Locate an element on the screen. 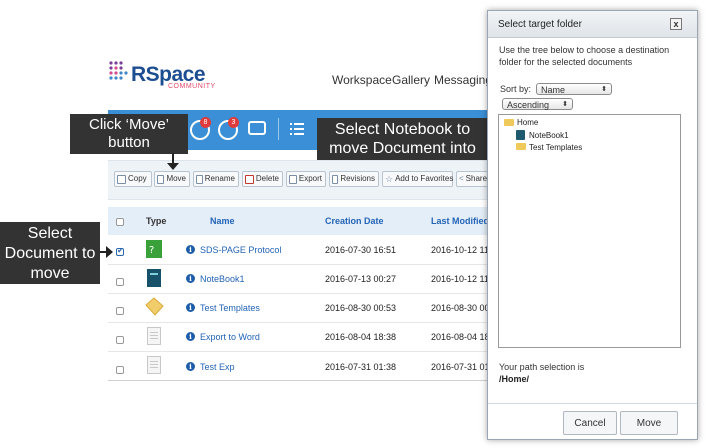 The image size is (707, 448). callout-document-arrow is located at coordinates (106, 252).